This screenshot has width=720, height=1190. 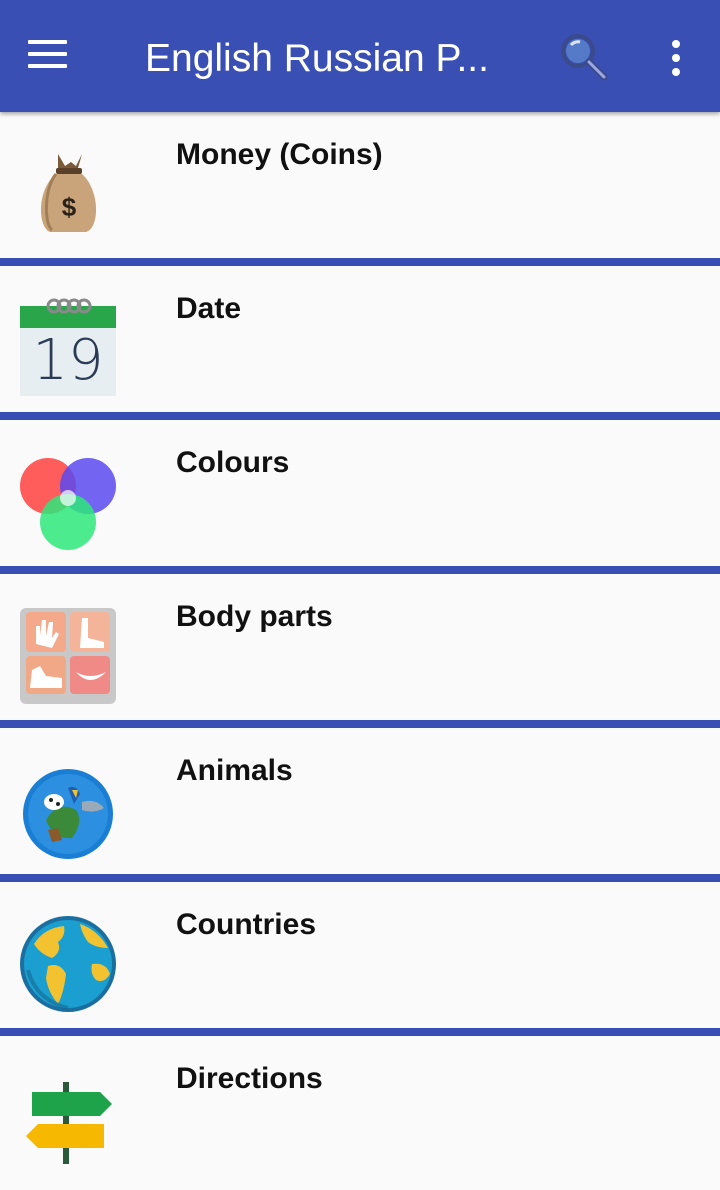 I want to click on list-item-label: Date, so click(x=209, y=308).